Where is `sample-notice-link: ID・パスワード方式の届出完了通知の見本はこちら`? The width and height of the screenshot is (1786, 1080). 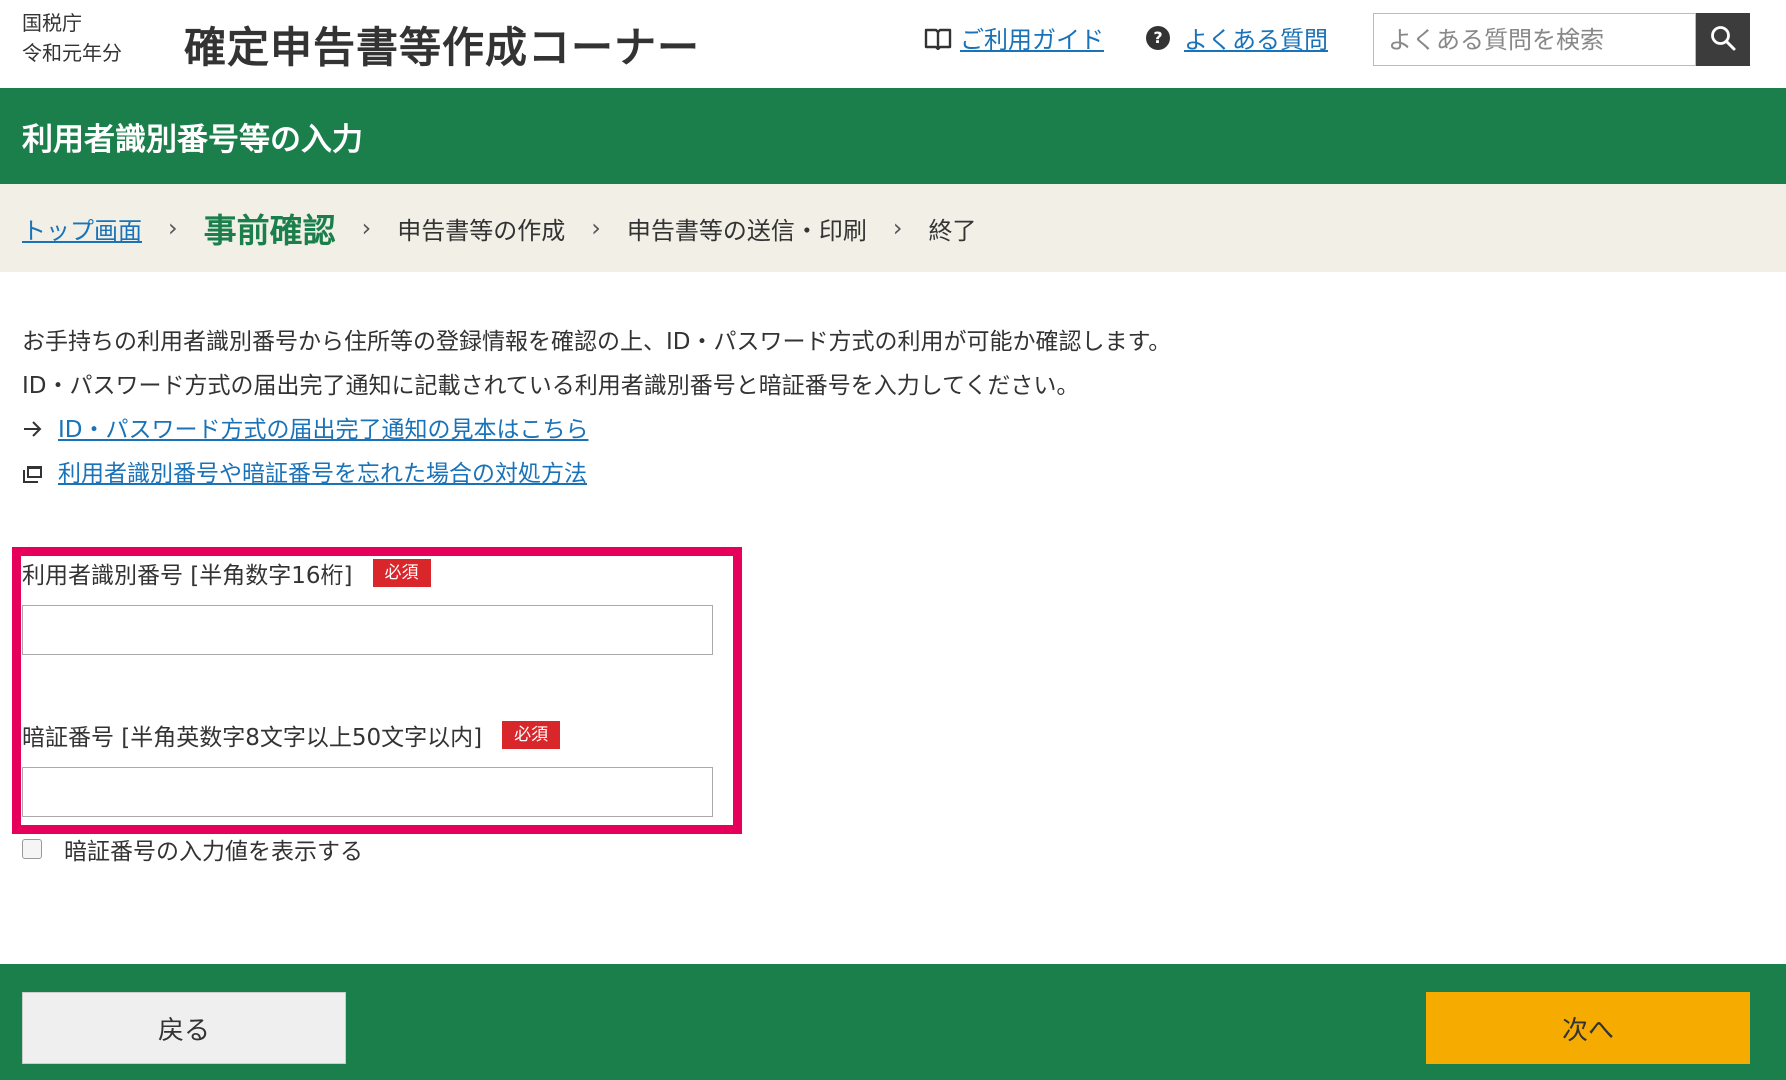 sample-notice-link: ID・パスワード方式の届出完了通知の見本はこちら is located at coordinates (323, 430).